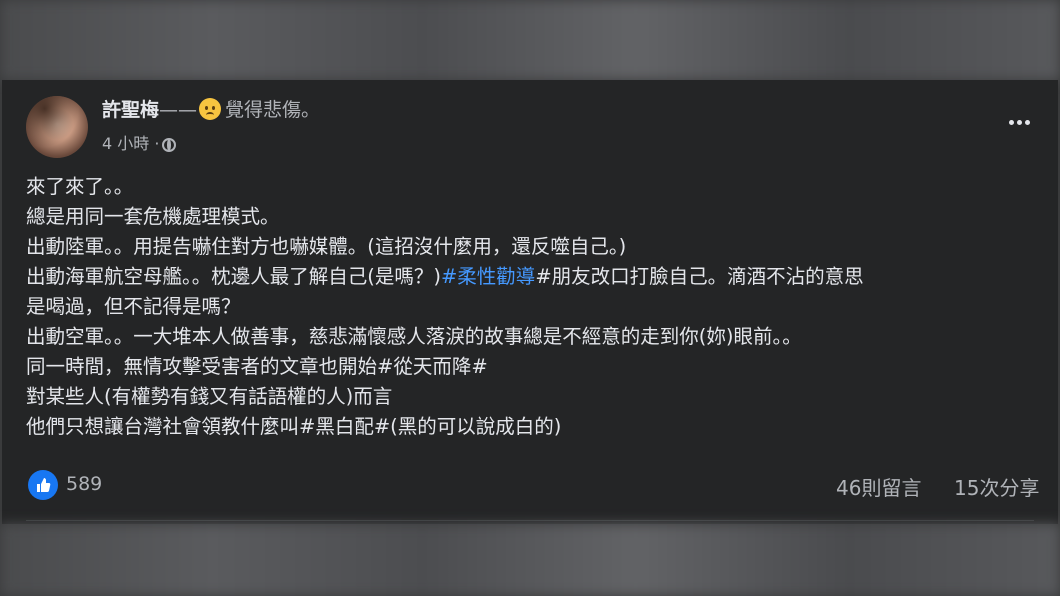  What do you see at coordinates (878, 486) in the screenshot?
I see `comments-count: 46則留言` at bounding box center [878, 486].